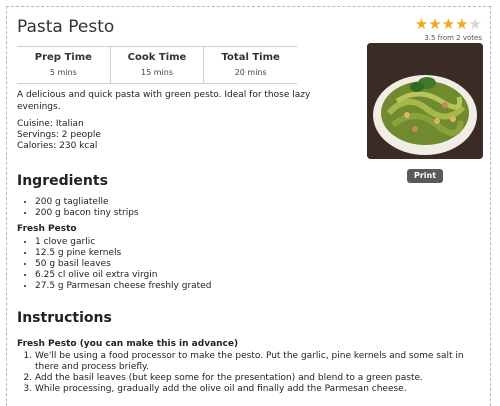  What do you see at coordinates (64, 318) in the screenshot?
I see `instructions-heading: Instructions` at bounding box center [64, 318].